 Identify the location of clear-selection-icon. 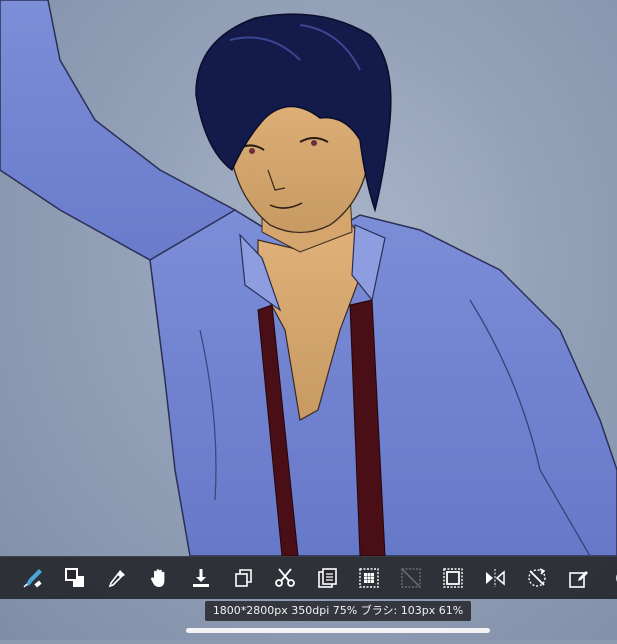
(411, 578).